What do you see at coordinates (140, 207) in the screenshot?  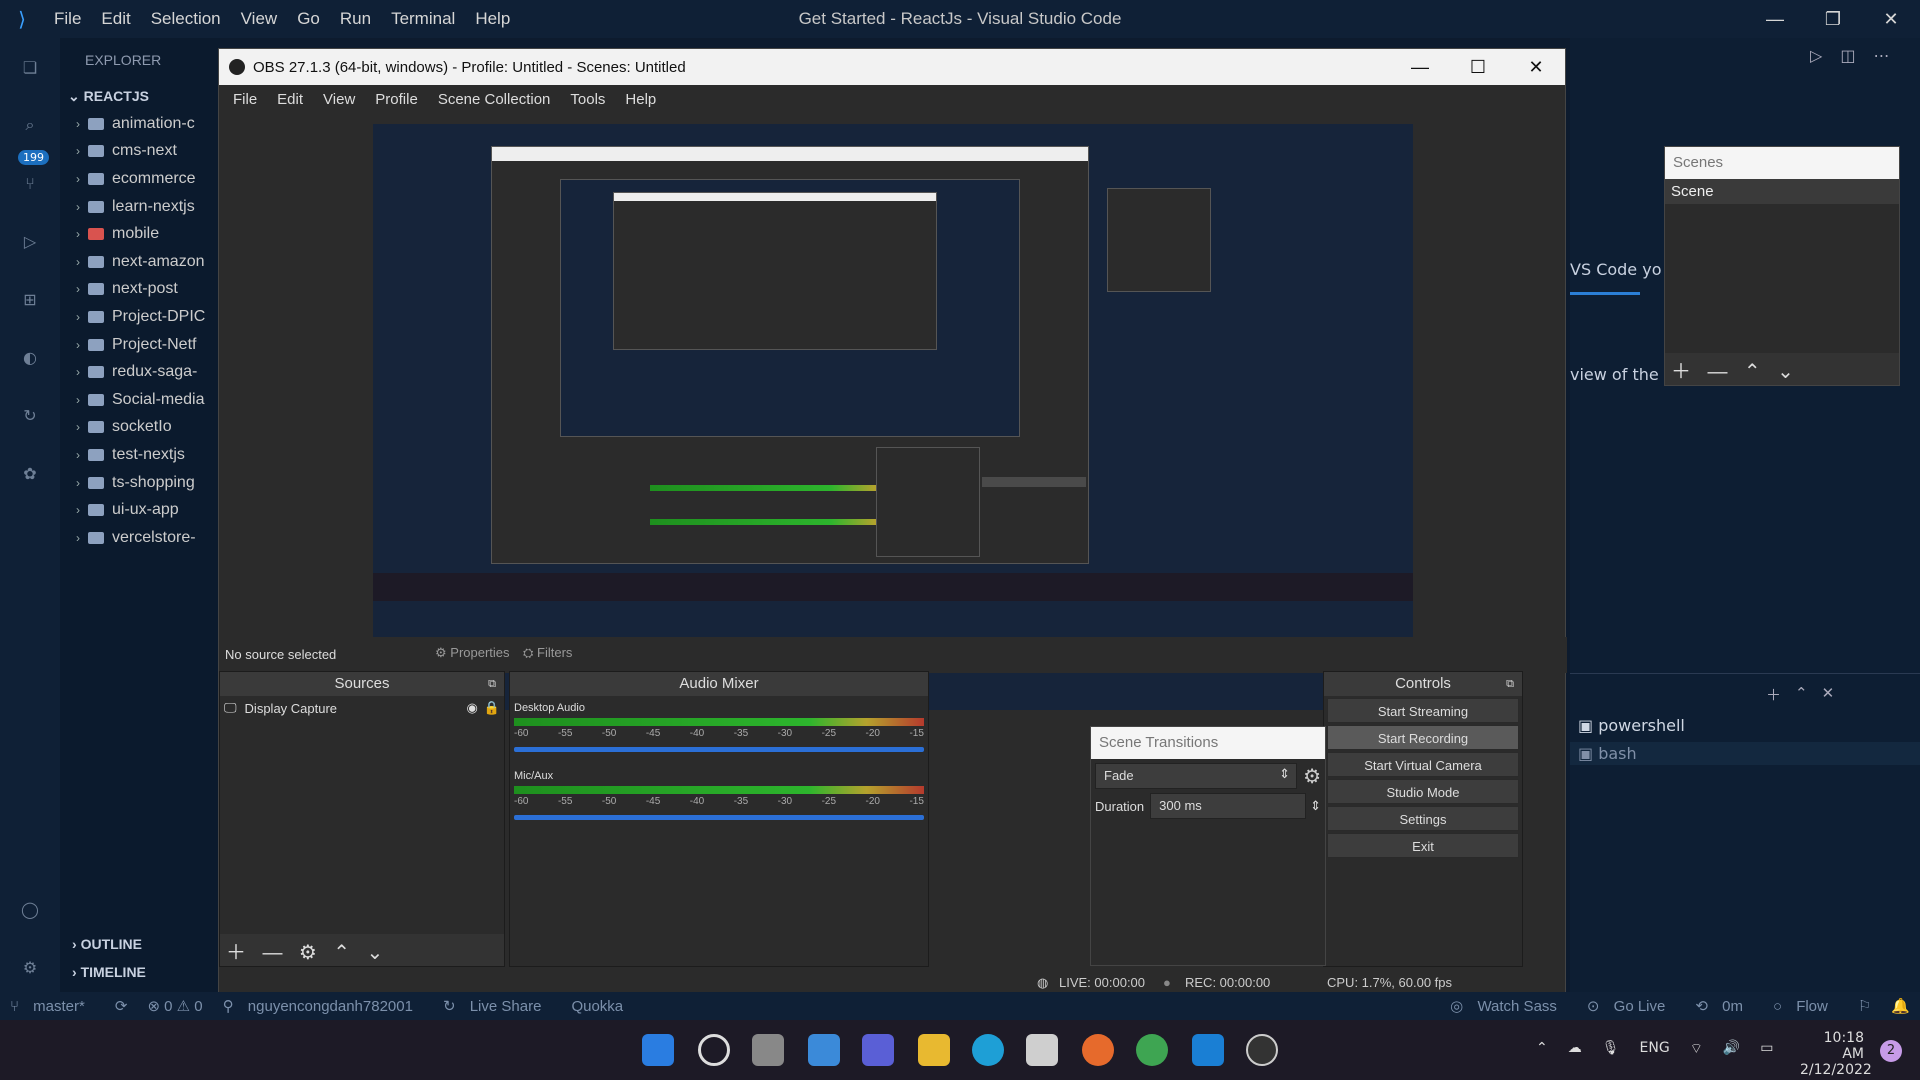 I see `folder-item: › learn-nextjs` at bounding box center [140, 207].